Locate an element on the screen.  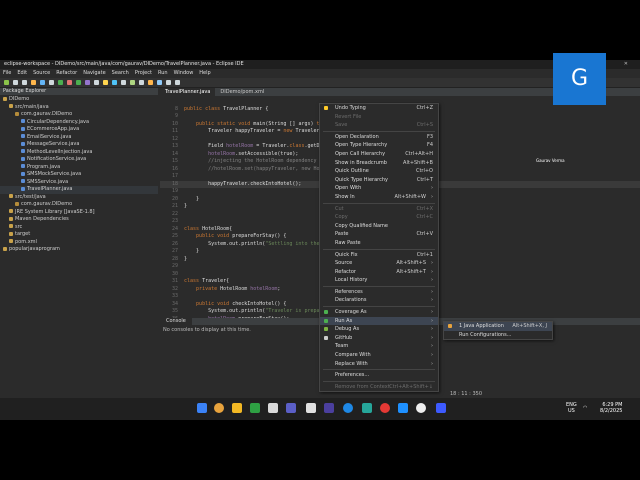
menu-item-show-in-breadcrumb: Show in Breadcrumb Alt+Shift+B is located at coordinates (379, 163).